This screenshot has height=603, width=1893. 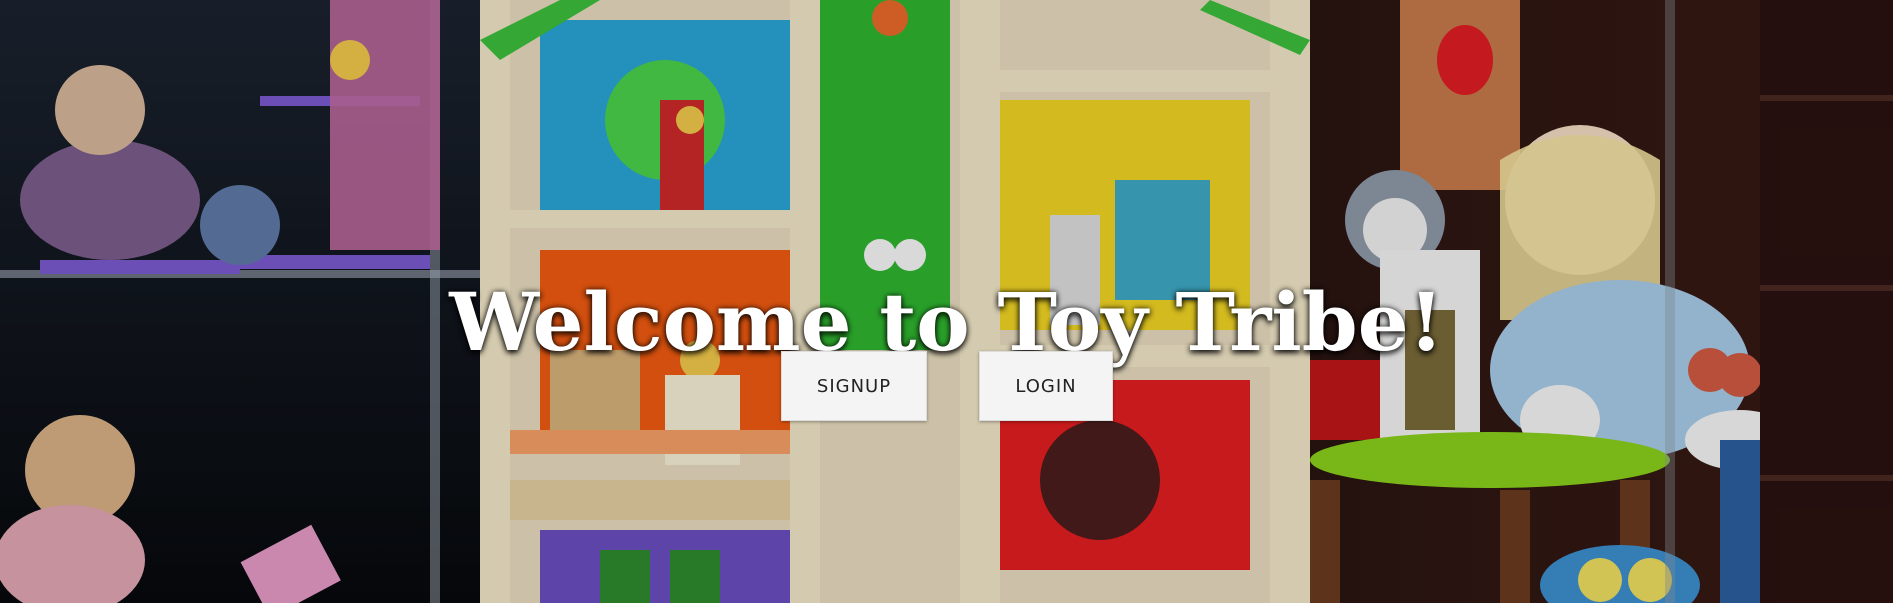 What do you see at coordinates (854, 386) in the screenshot?
I see `signup-button: SIGNUP` at bounding box center [854, 386].